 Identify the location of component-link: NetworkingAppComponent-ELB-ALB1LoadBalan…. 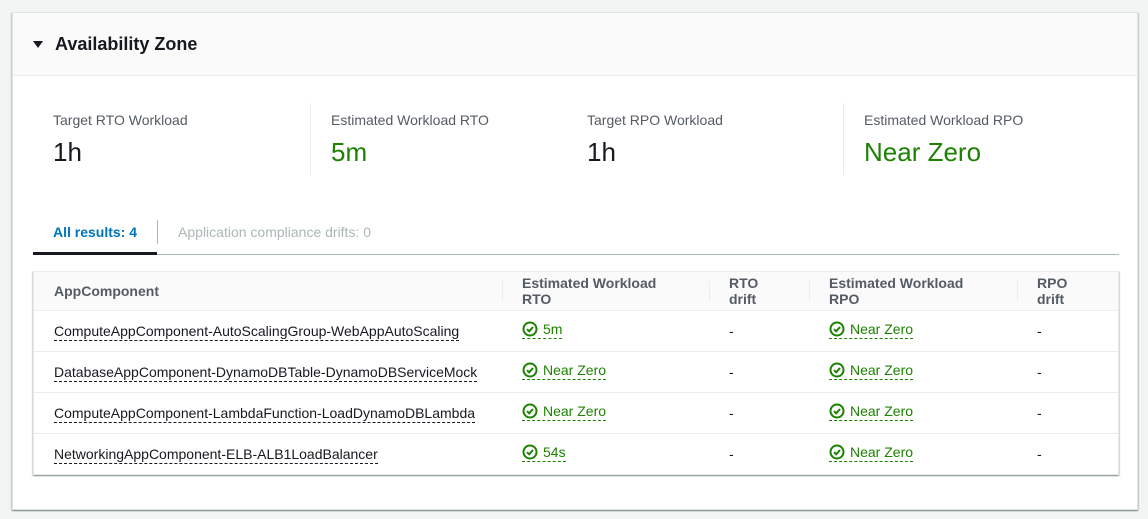
(216, 454).